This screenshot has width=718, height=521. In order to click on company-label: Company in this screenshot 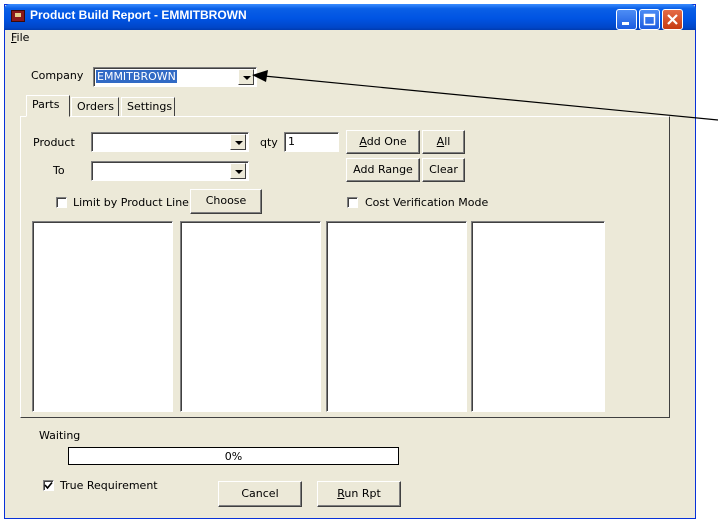, I will do `click(57, 75)`.